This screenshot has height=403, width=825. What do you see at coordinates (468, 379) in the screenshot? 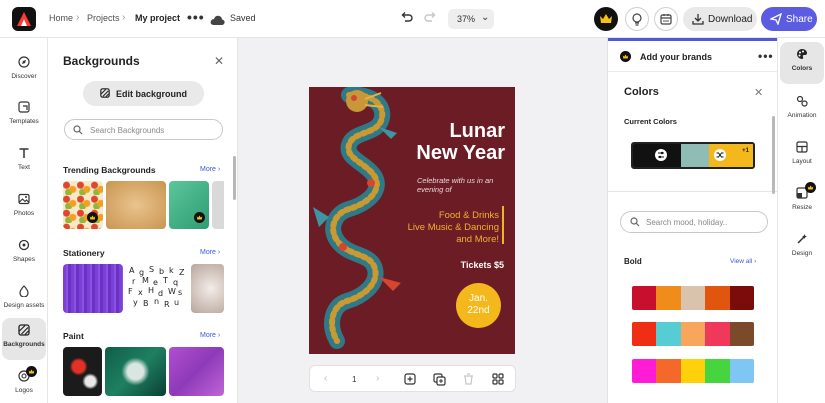
I see `delete-page-icon` at bounding box center [468, 379].